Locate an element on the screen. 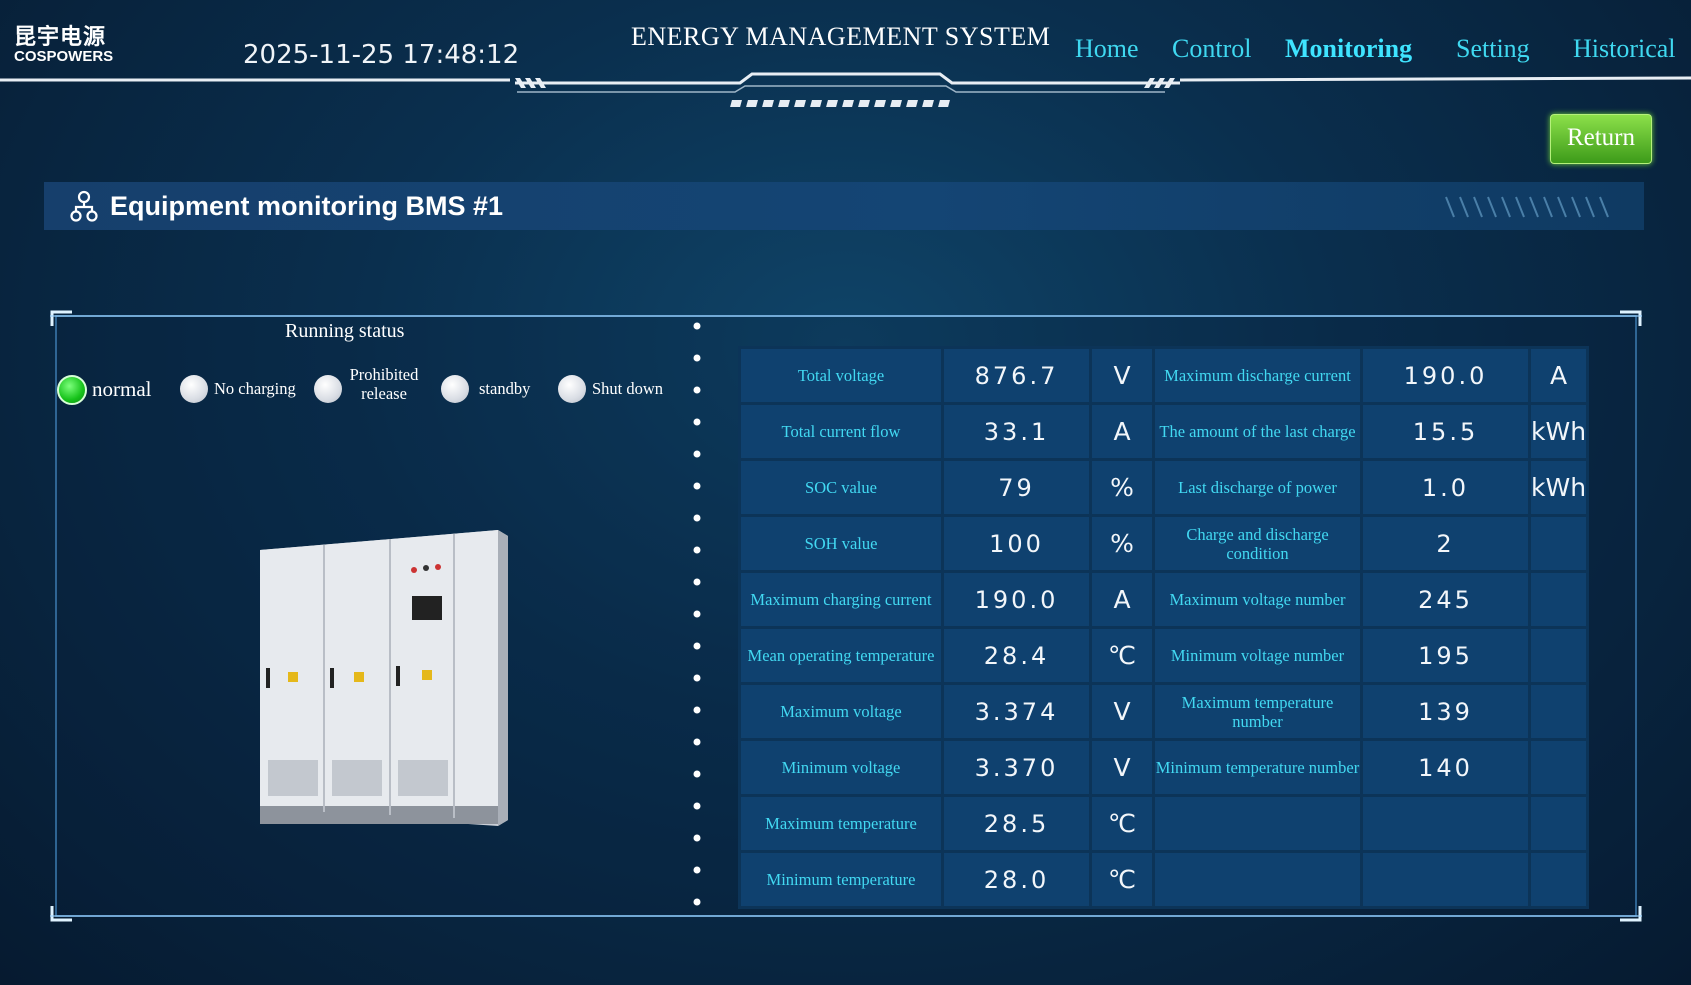 Image resolution: width=1691 pixels, height=985 pixels. header-decoration is located at coordinates (845, 89).